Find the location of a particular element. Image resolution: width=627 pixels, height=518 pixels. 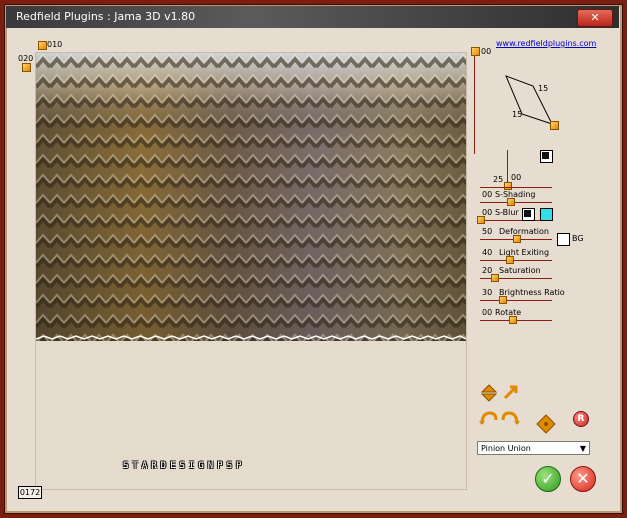

bg-label: BG is located at coordinates (578, 238).